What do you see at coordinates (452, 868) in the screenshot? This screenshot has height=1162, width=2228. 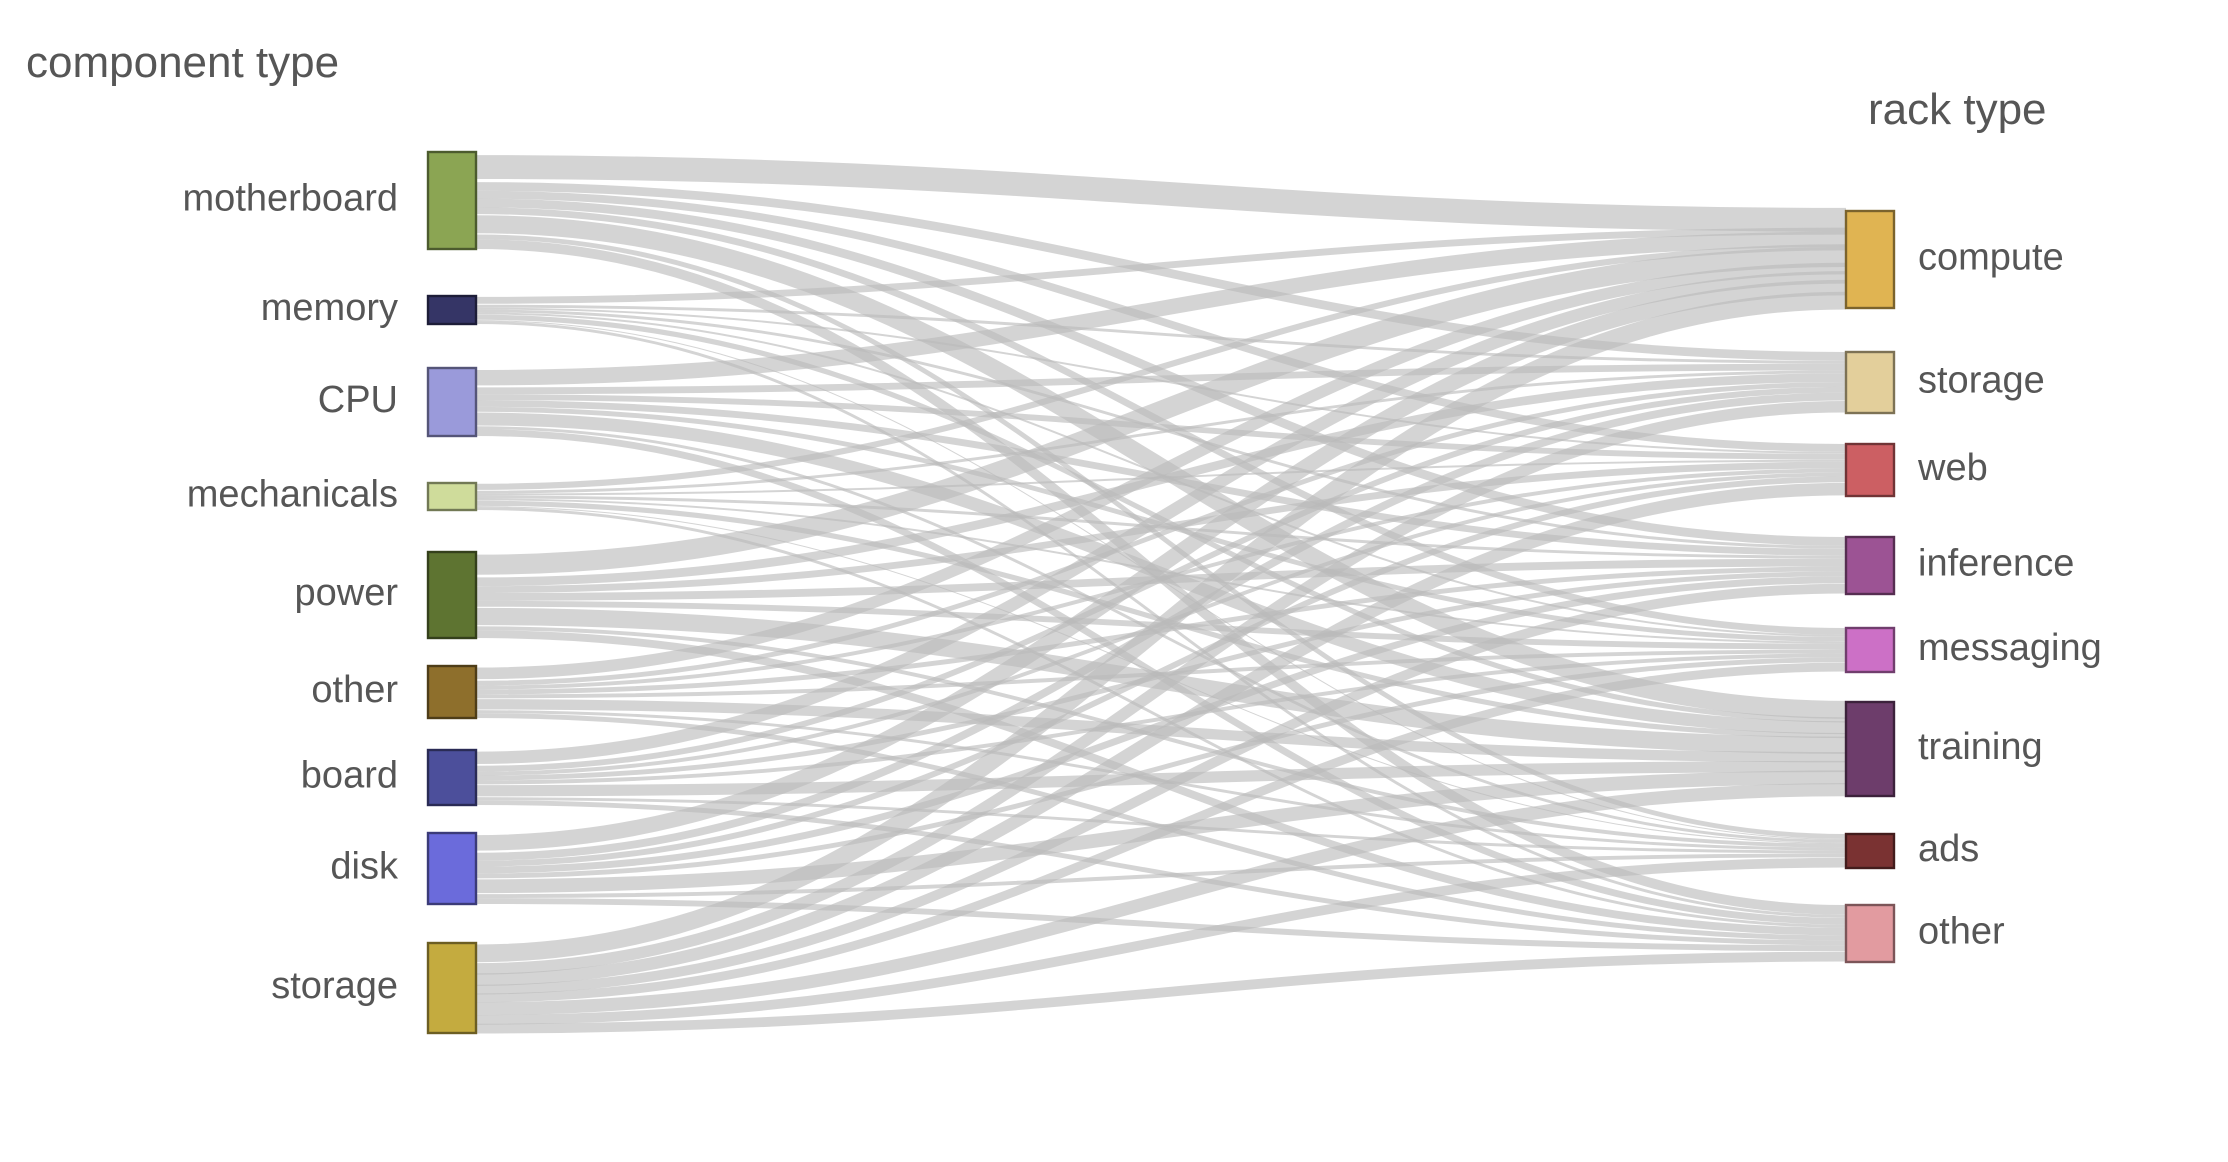 I see `sankey-node-left-disk` at bounding box center [452, 868].